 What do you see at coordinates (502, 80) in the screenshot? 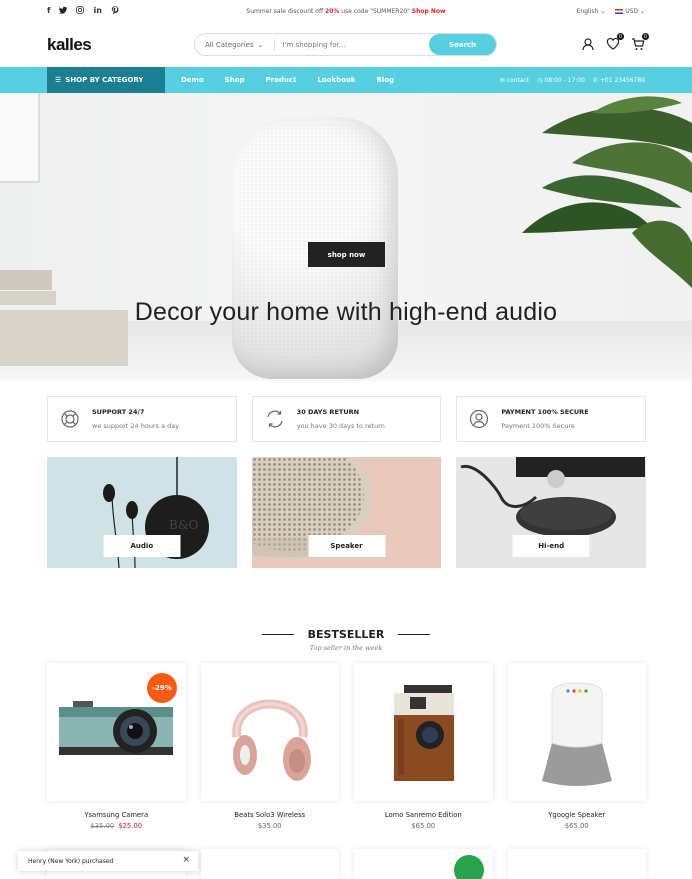
I see `mail-icon: ✉` at bounding box center [502, 80].